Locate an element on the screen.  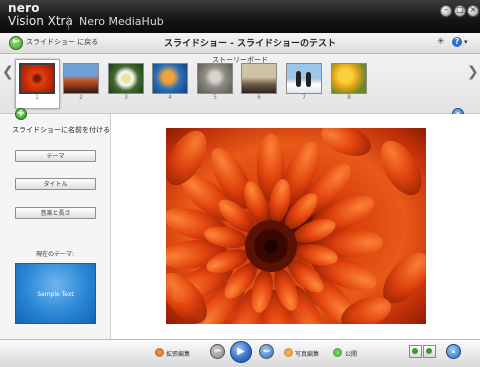
play-button: ▶ is located at coordinates (241, 352).